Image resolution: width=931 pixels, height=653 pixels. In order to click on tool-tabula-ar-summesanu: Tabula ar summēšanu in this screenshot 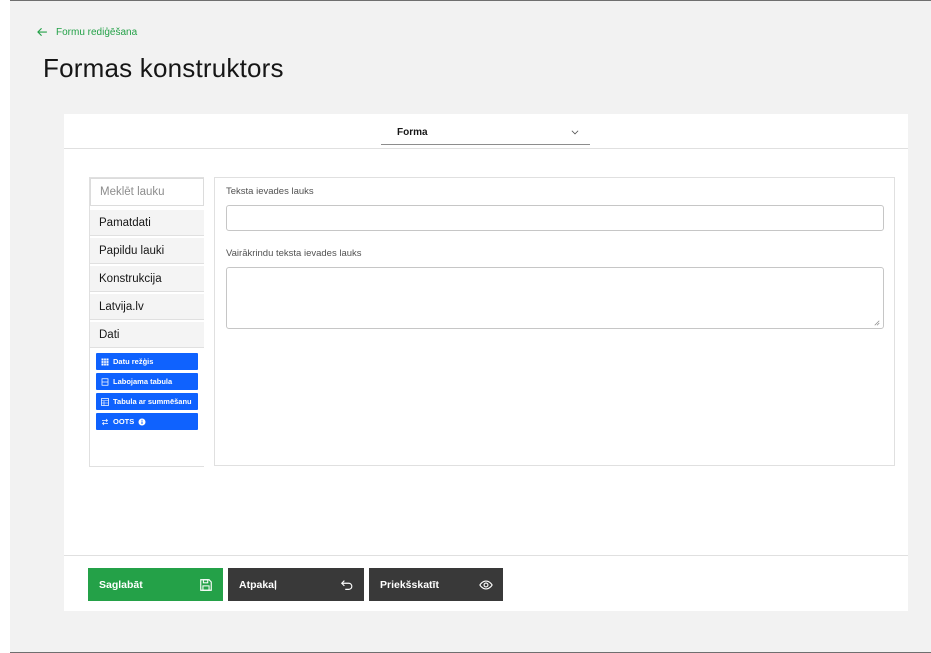, I will do `click(147, 401)`.